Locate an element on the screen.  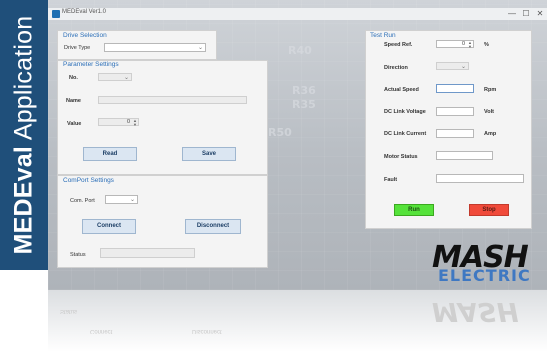
drive-type-select: ⌄ is located at coordinates (155, 47).